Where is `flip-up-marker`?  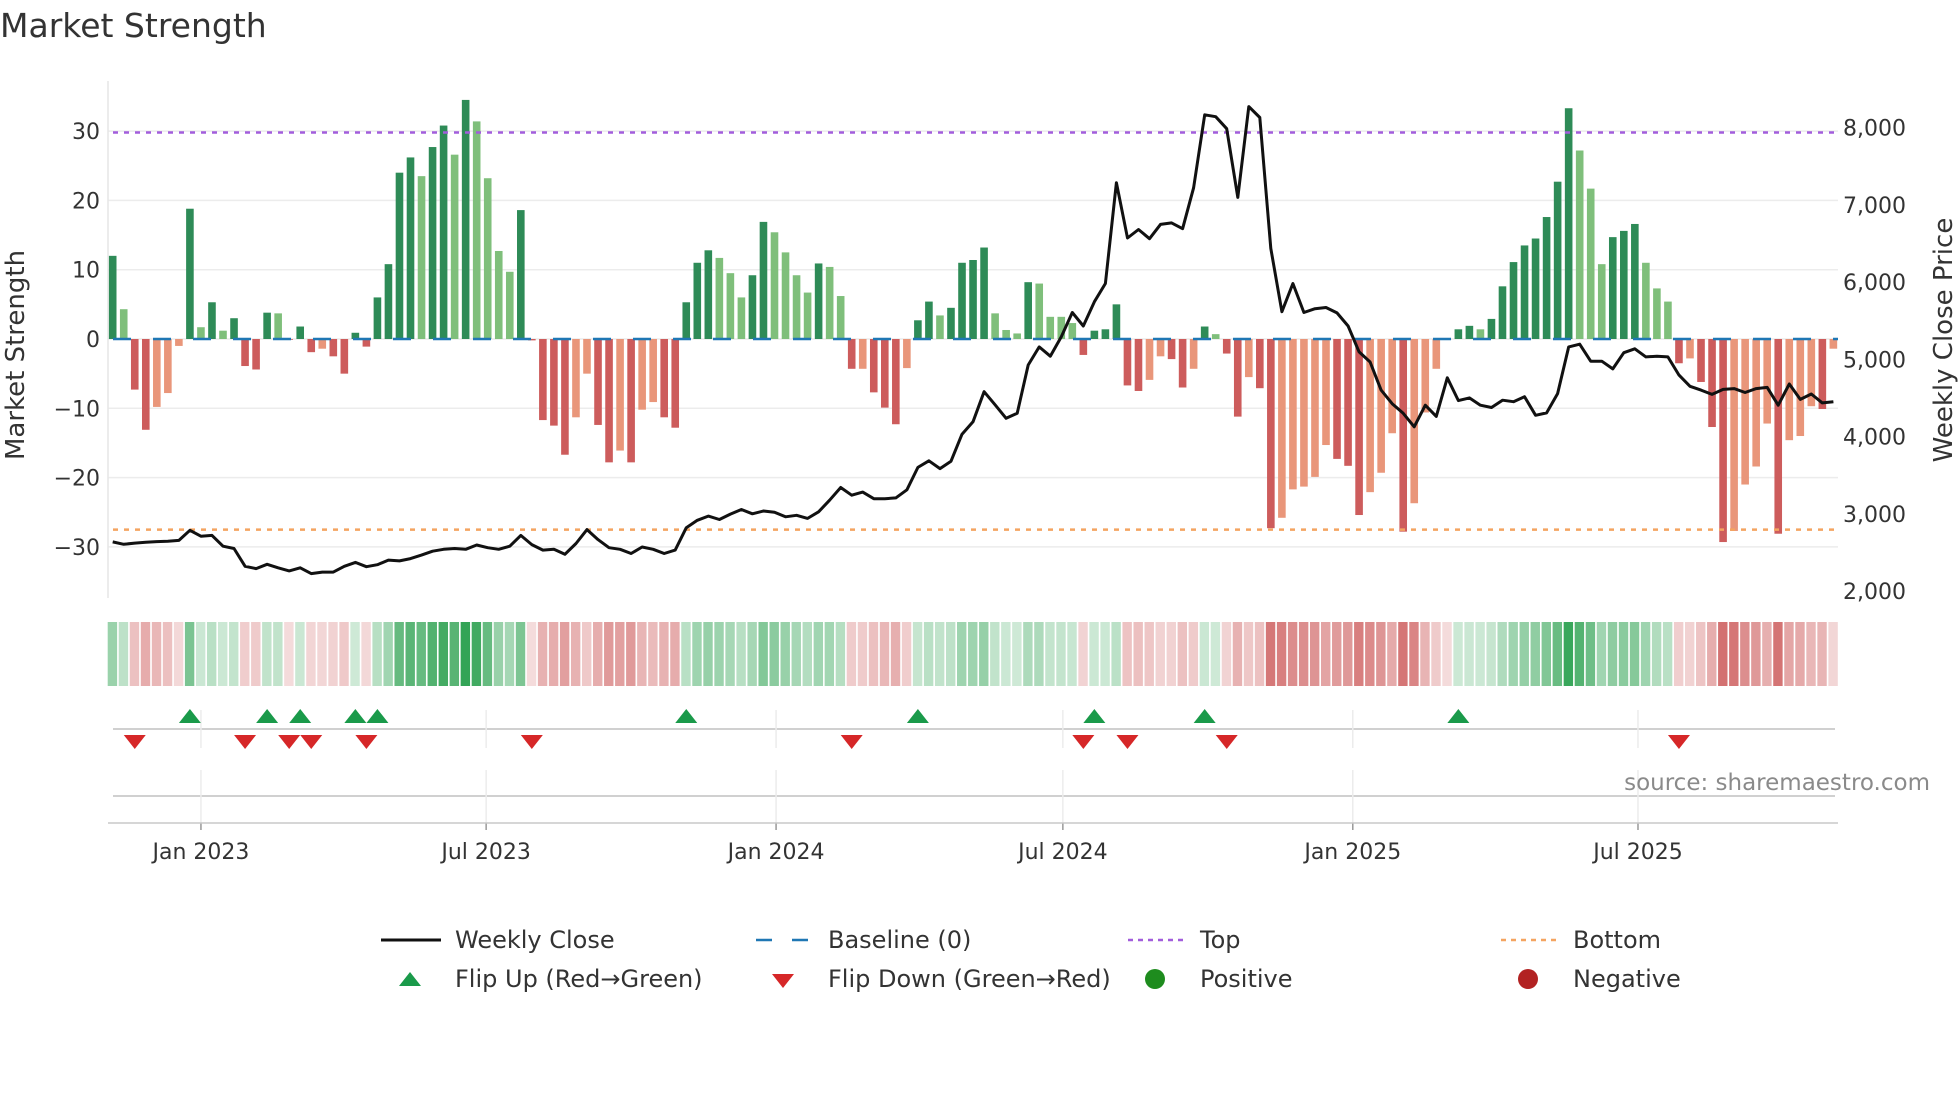 flip-up-marker is located at coordinates (189, 716).